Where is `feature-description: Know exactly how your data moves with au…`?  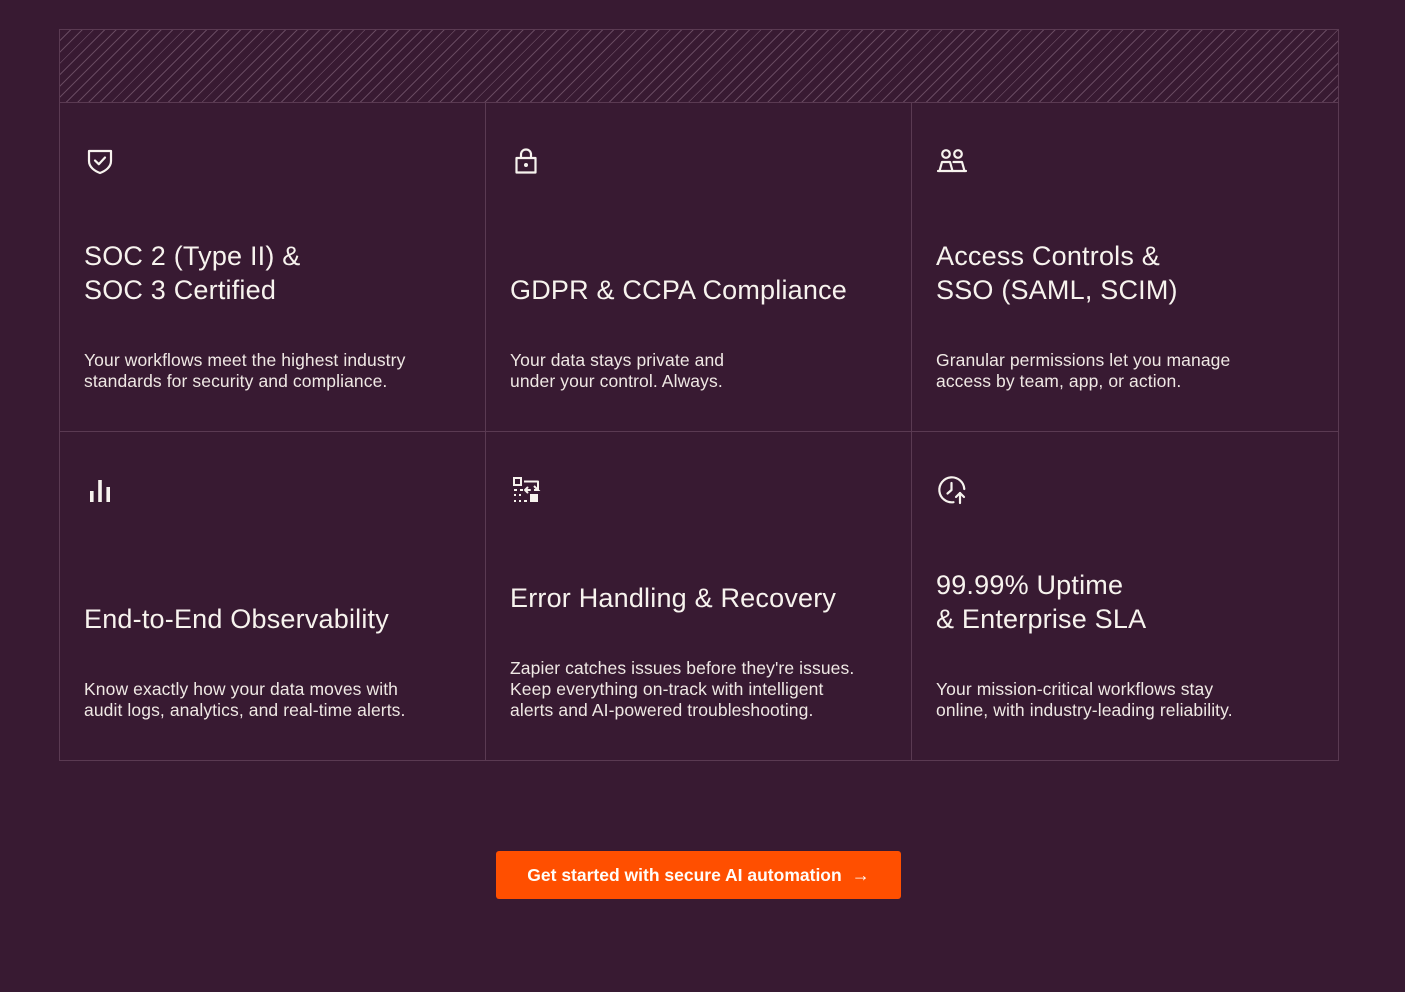
feature-description: Know exactly how your data moves with au… is located at coordinates (245, 699).